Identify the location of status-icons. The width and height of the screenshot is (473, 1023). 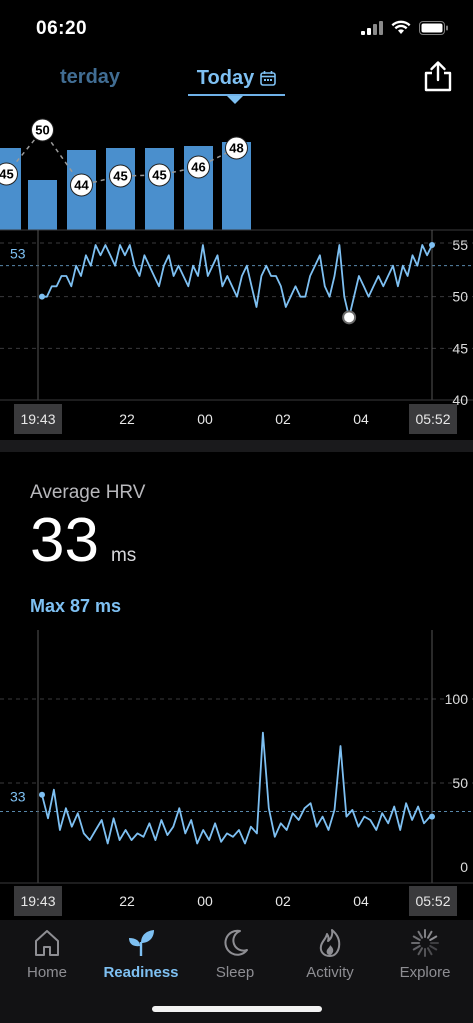
(405, 27).